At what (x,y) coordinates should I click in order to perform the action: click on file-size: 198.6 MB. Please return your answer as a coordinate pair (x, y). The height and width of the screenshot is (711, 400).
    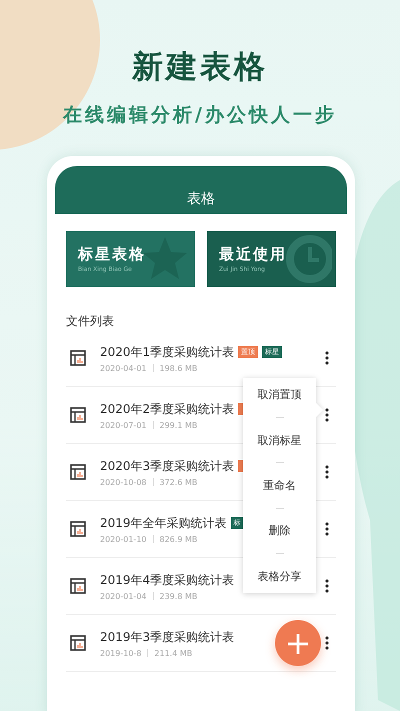
    Looking at the image, I should click on (179, 368).